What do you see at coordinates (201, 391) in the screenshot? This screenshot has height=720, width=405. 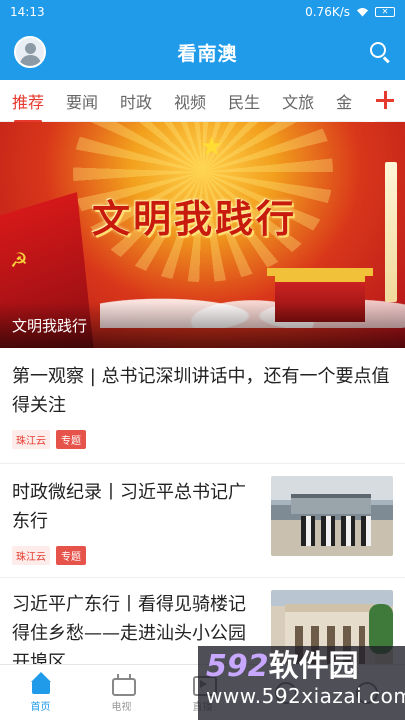 I see `news-title: 第一观察 | 总书记深圳讲话中，还有一个要点值得关注` at bounding box center [201, 391].